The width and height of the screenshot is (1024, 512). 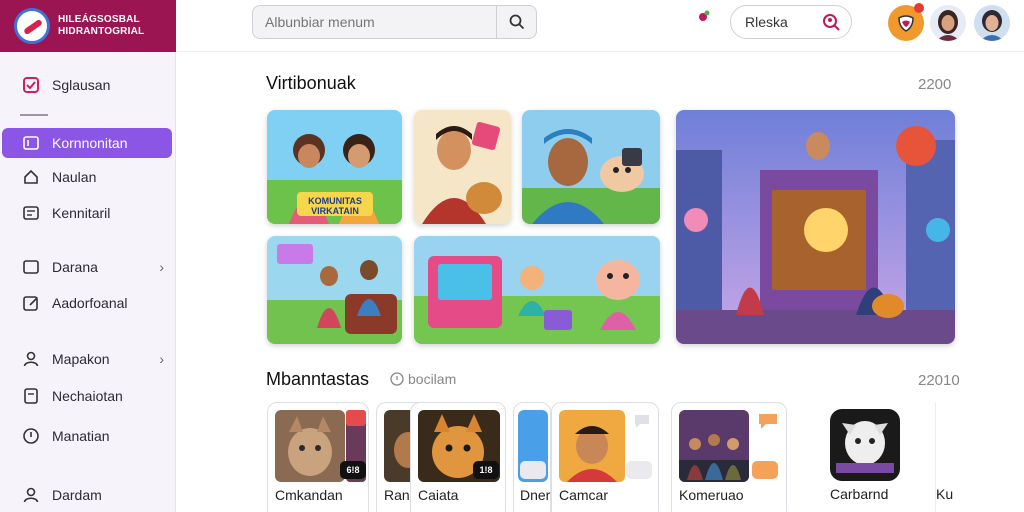 I want to click on sidebar-item-label: Naulan, so click(x=74, y=177).